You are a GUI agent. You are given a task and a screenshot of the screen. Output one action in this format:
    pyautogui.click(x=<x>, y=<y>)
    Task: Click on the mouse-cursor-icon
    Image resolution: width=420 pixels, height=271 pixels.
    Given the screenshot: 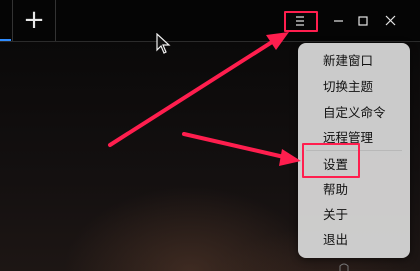 What is the action you would take?
    pyautogui.click(x=163, y=43)
    